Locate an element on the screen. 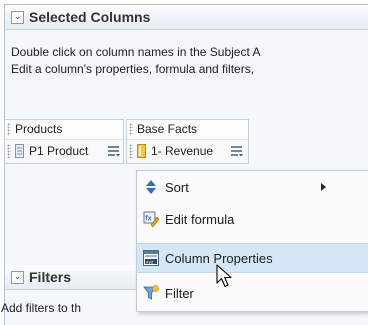 The height and width of the screenshot is (325, 368). mouse-pointer-icon is located at coordinates (224, 276).